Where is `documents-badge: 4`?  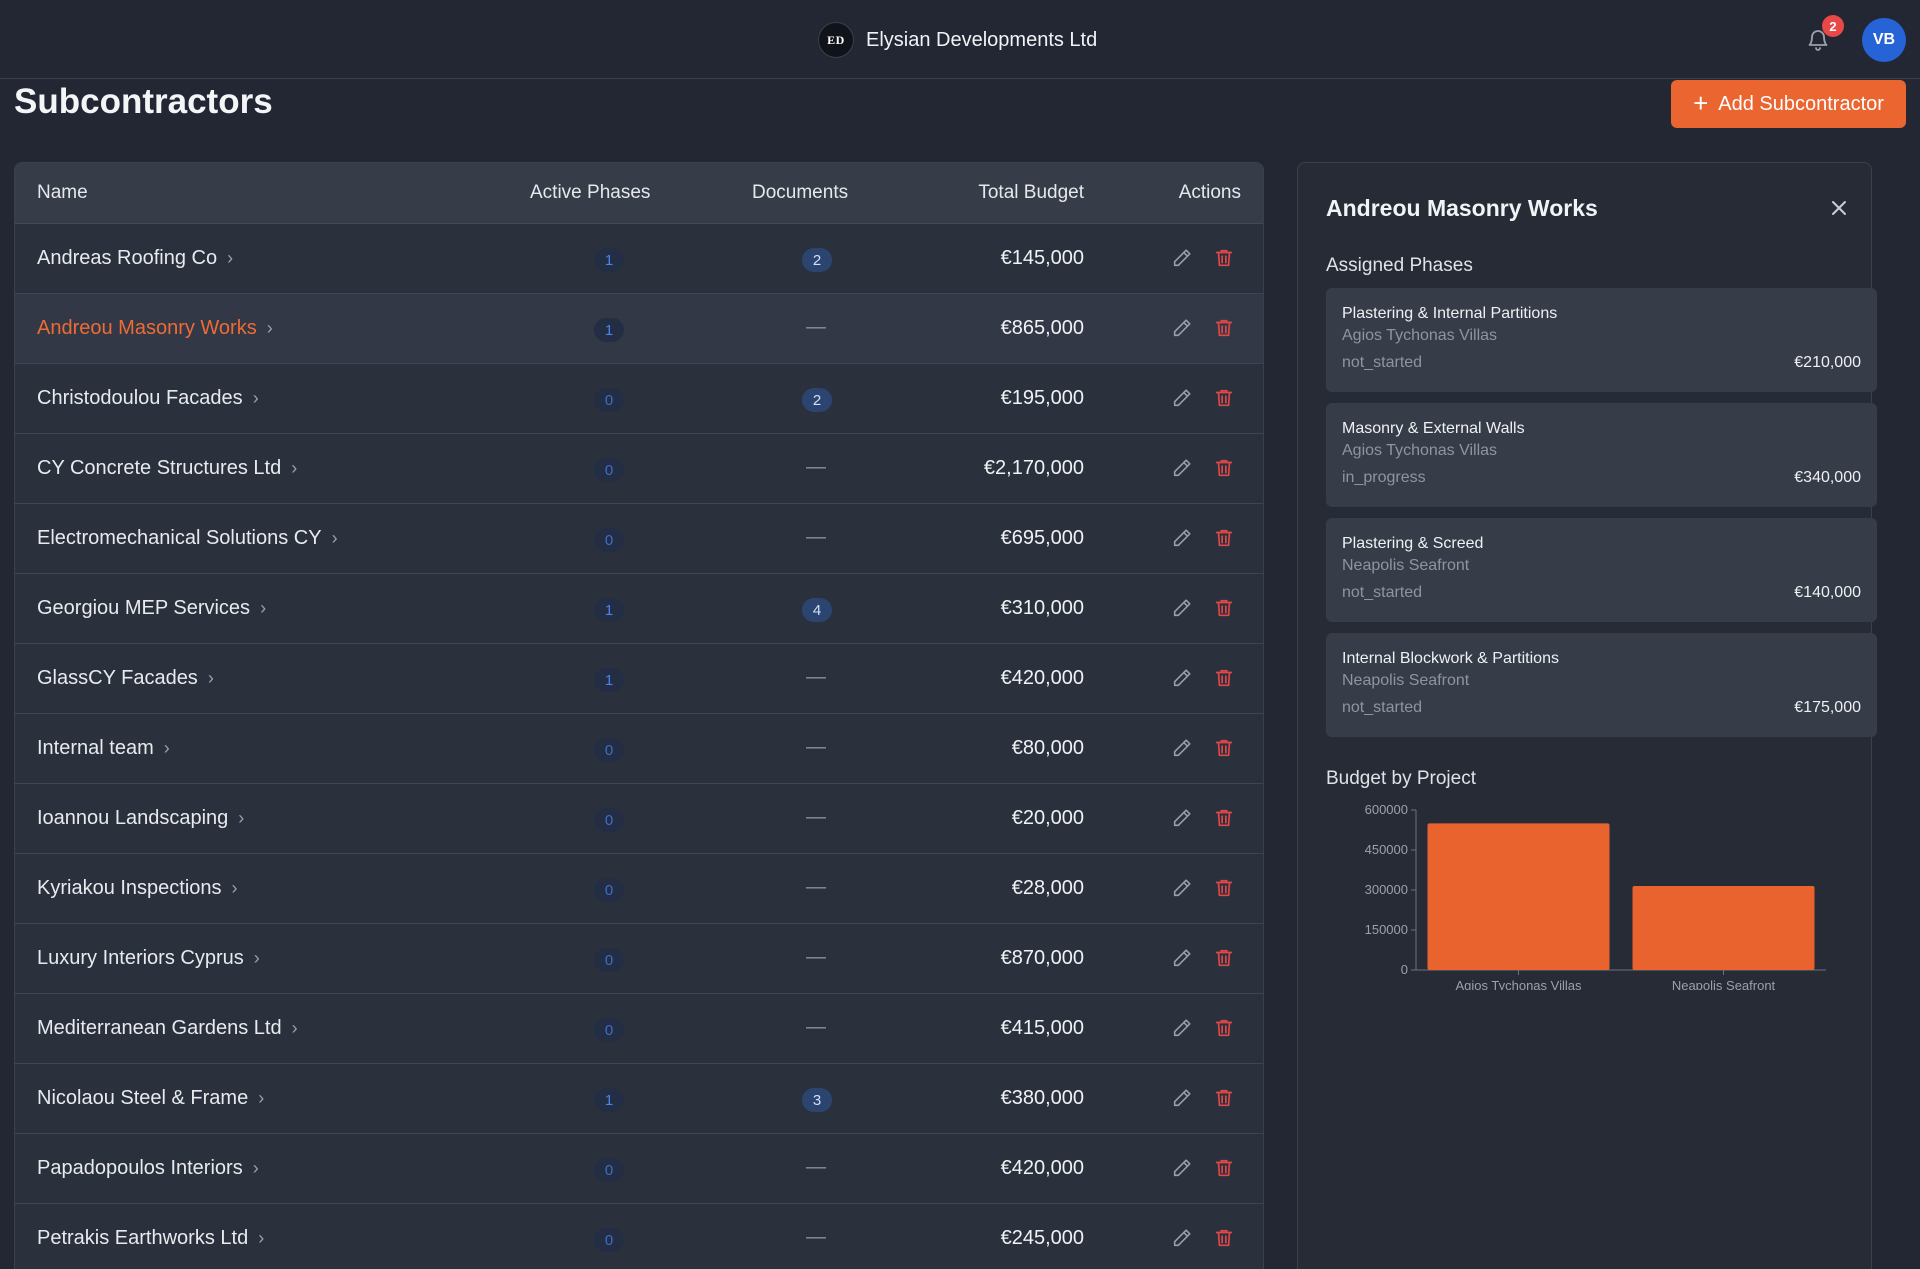 documents-badge: 4 is located at coordinates (817, 610).